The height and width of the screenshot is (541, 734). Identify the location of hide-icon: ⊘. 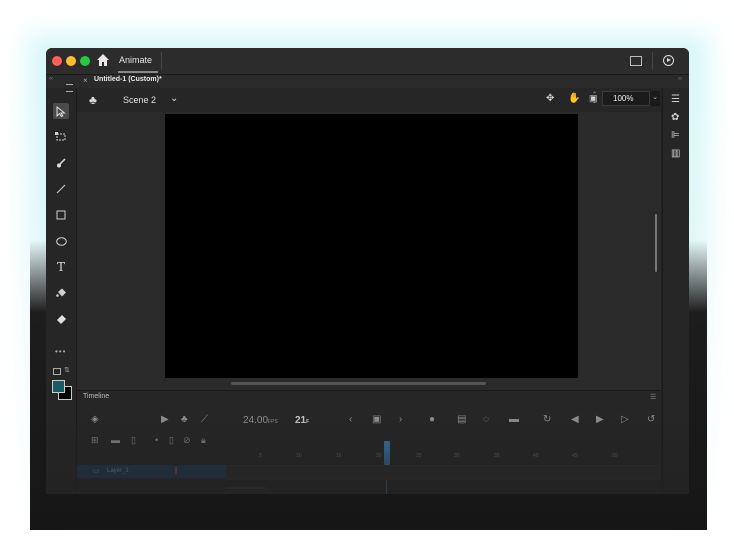
(187, 440).